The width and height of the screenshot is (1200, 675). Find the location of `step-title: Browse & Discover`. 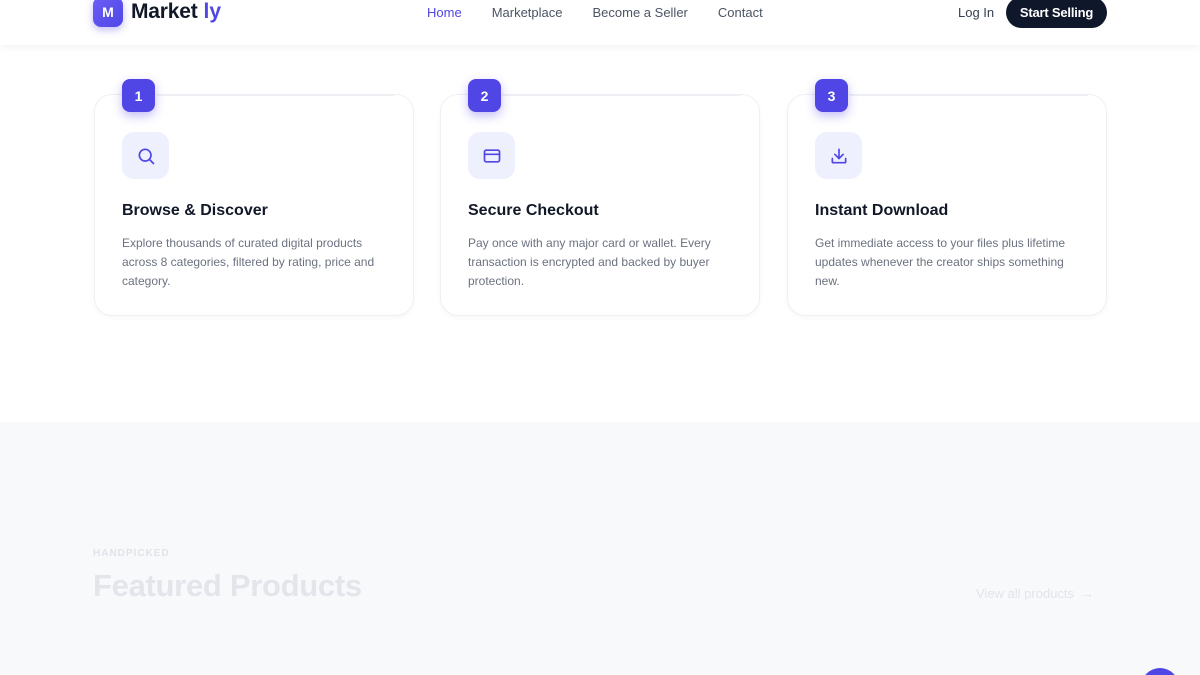

step-title: Browse & Discover is located at coordinates (195, 210).